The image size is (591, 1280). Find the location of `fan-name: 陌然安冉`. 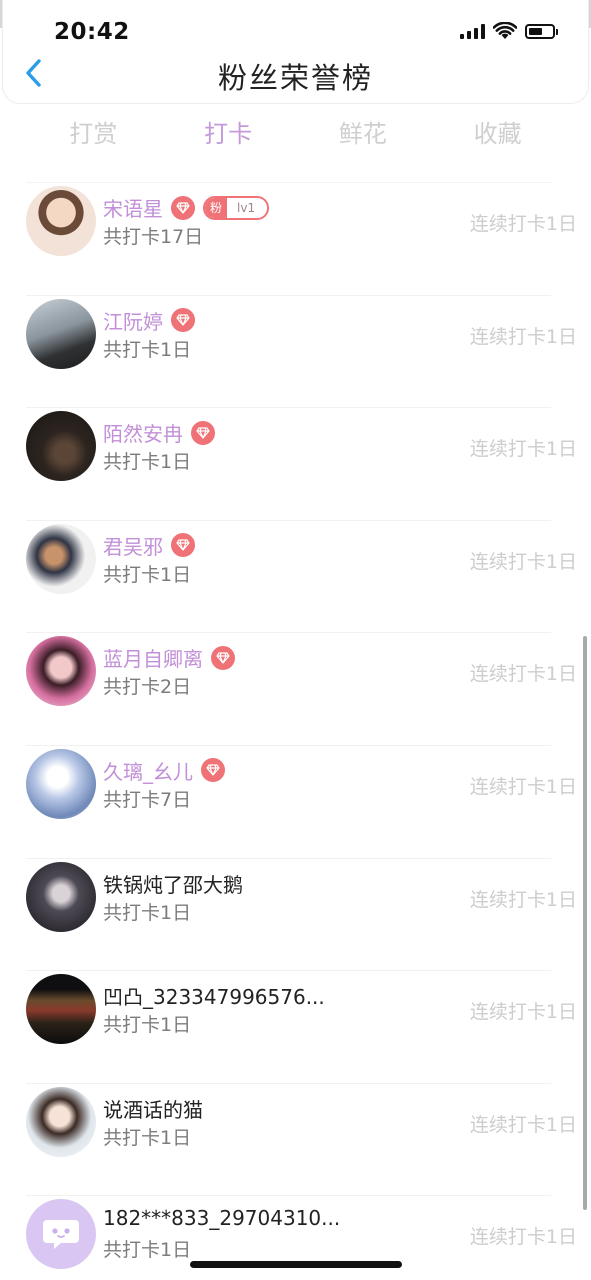

fan-name: 陌然安冉 is located at coordinates (143, 434).